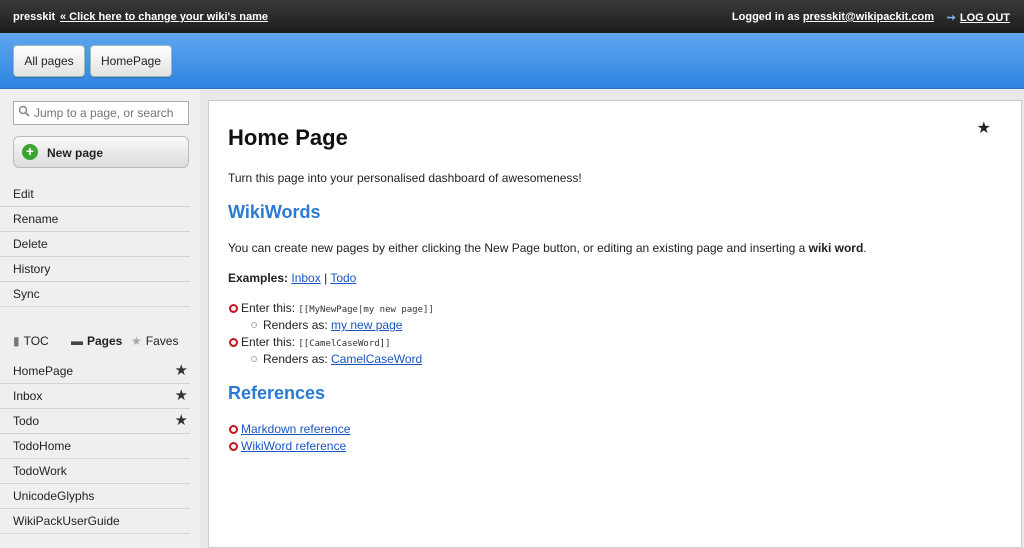 This screenshot has width=1024, height=548. I want to click on arrow-right-icon: ➙, so click(951, 18).